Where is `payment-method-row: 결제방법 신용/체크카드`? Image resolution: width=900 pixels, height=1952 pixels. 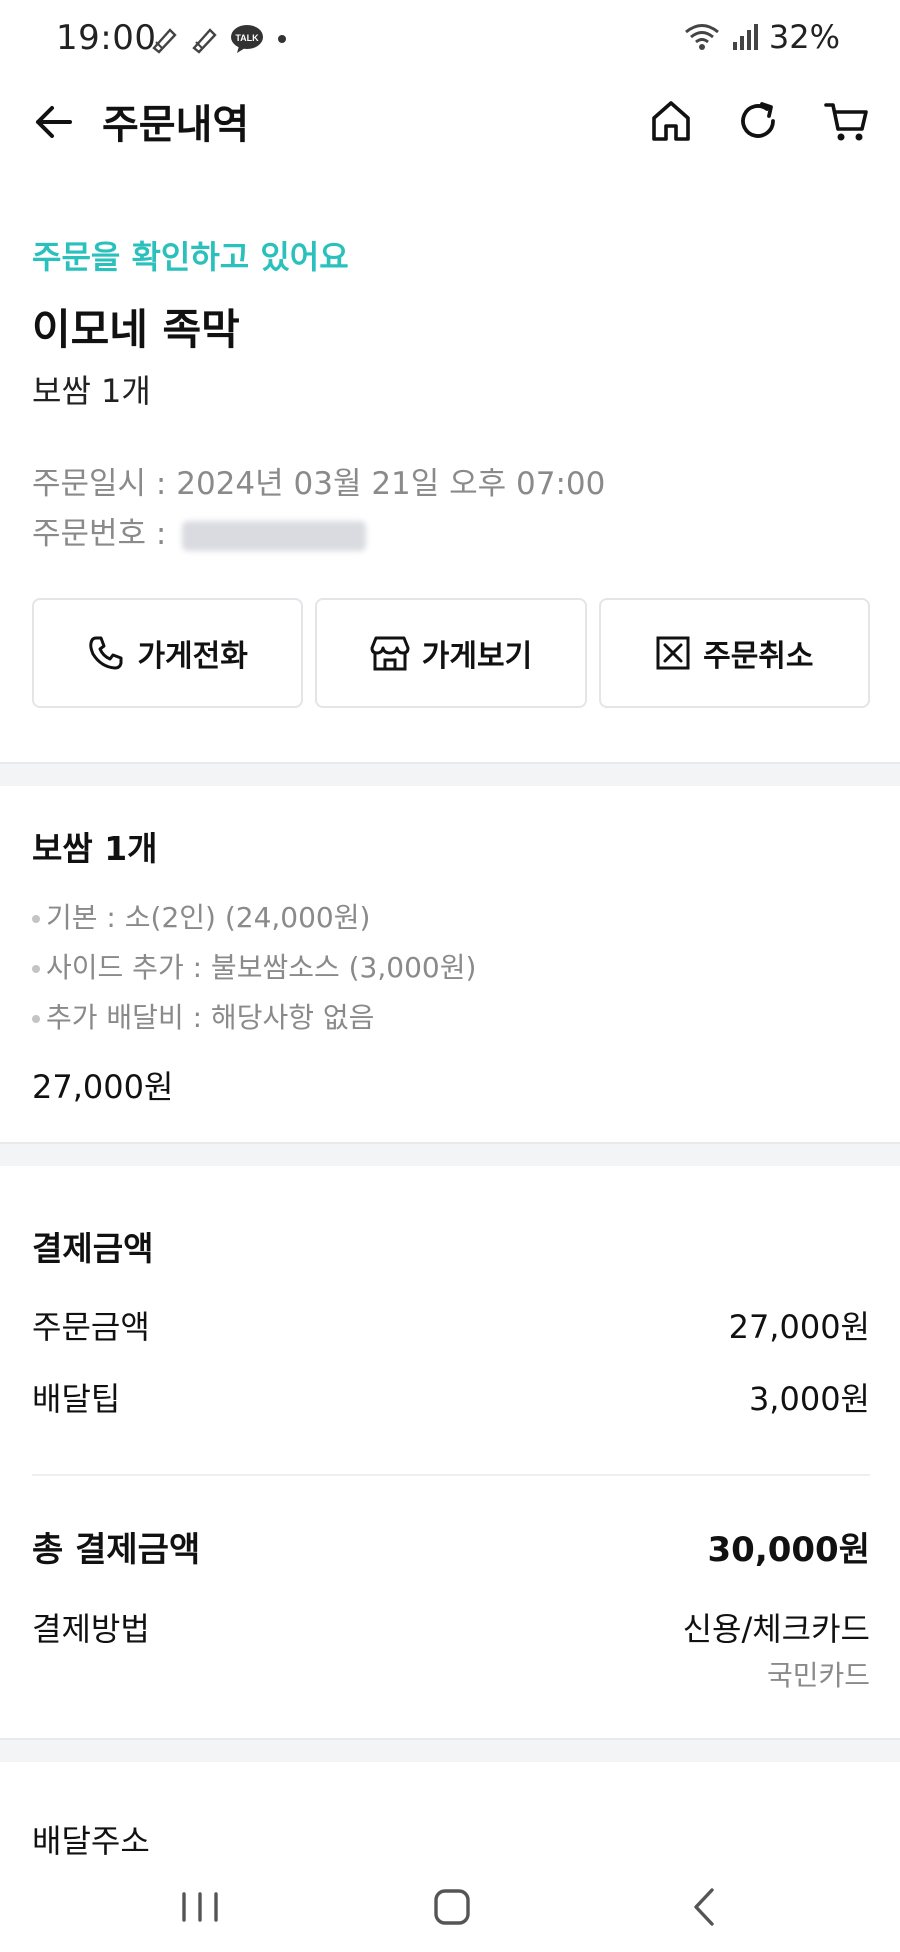 payment-method-row: 결제방법 신용/체크카드 is located at coordinates (451, 1627).